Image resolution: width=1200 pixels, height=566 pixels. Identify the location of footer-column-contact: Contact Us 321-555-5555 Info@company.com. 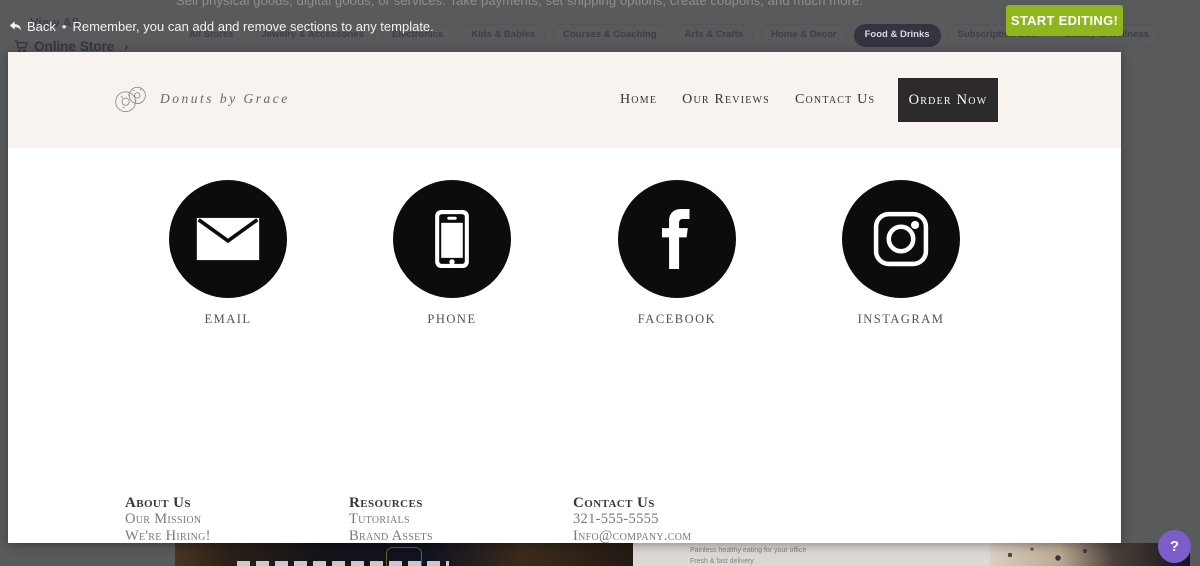
(678, 519).